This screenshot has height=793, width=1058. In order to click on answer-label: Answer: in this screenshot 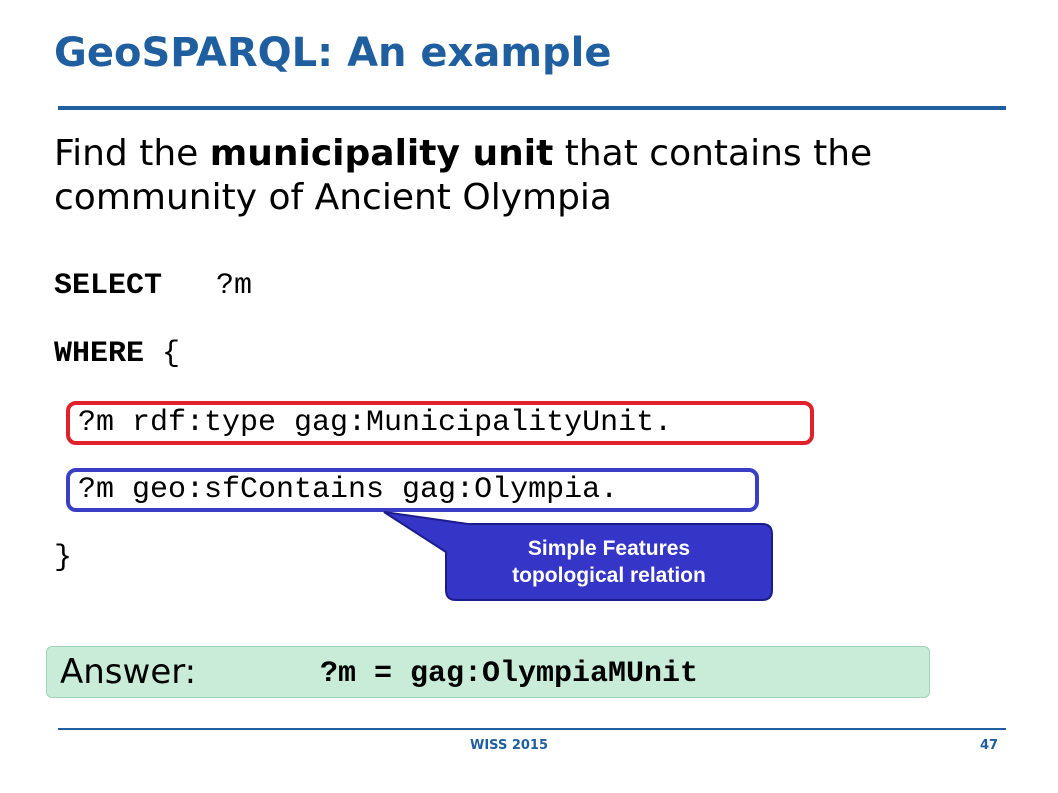, I will do `click(128, 672)`.